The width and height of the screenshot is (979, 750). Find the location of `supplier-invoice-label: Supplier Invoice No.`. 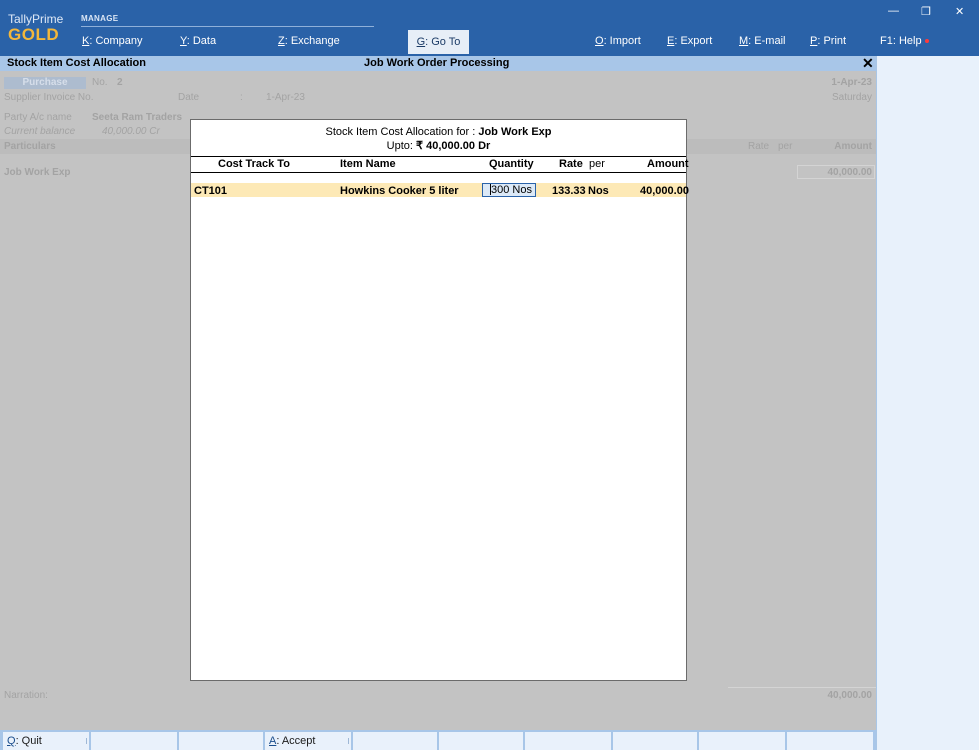

supplier-invoice-label: Supplier Invoice No. is located at coordinates (49, 97).